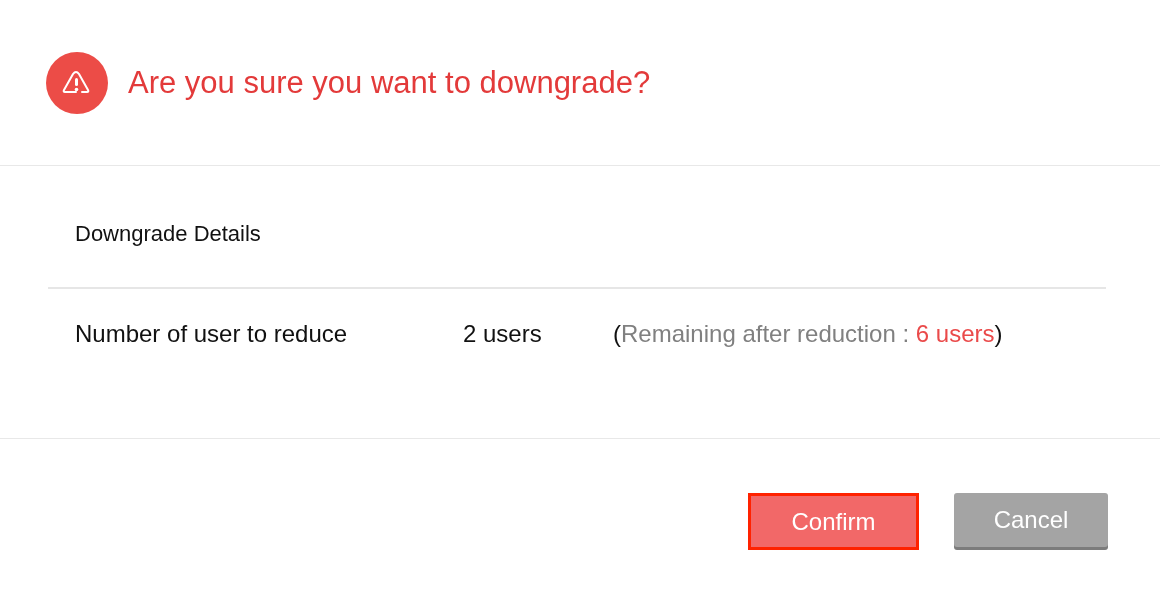 The height and width of the screenshot is (598, 1160). What do you see at coordinates (212, 334) in the screenshot?
I see `detail-label: Number of user to reduce` at bounding box center [212, 334].